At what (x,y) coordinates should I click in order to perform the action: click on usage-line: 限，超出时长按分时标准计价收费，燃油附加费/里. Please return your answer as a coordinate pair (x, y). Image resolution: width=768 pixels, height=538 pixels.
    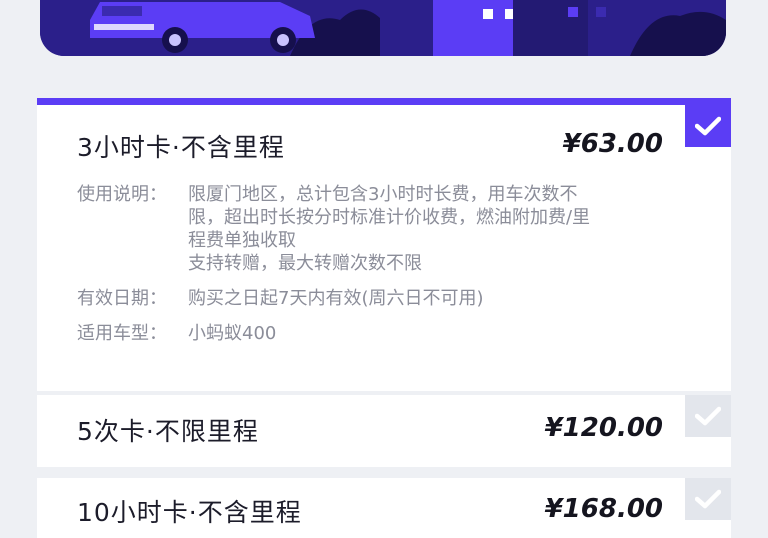
    Looking at the image, I should click on (389, 217).